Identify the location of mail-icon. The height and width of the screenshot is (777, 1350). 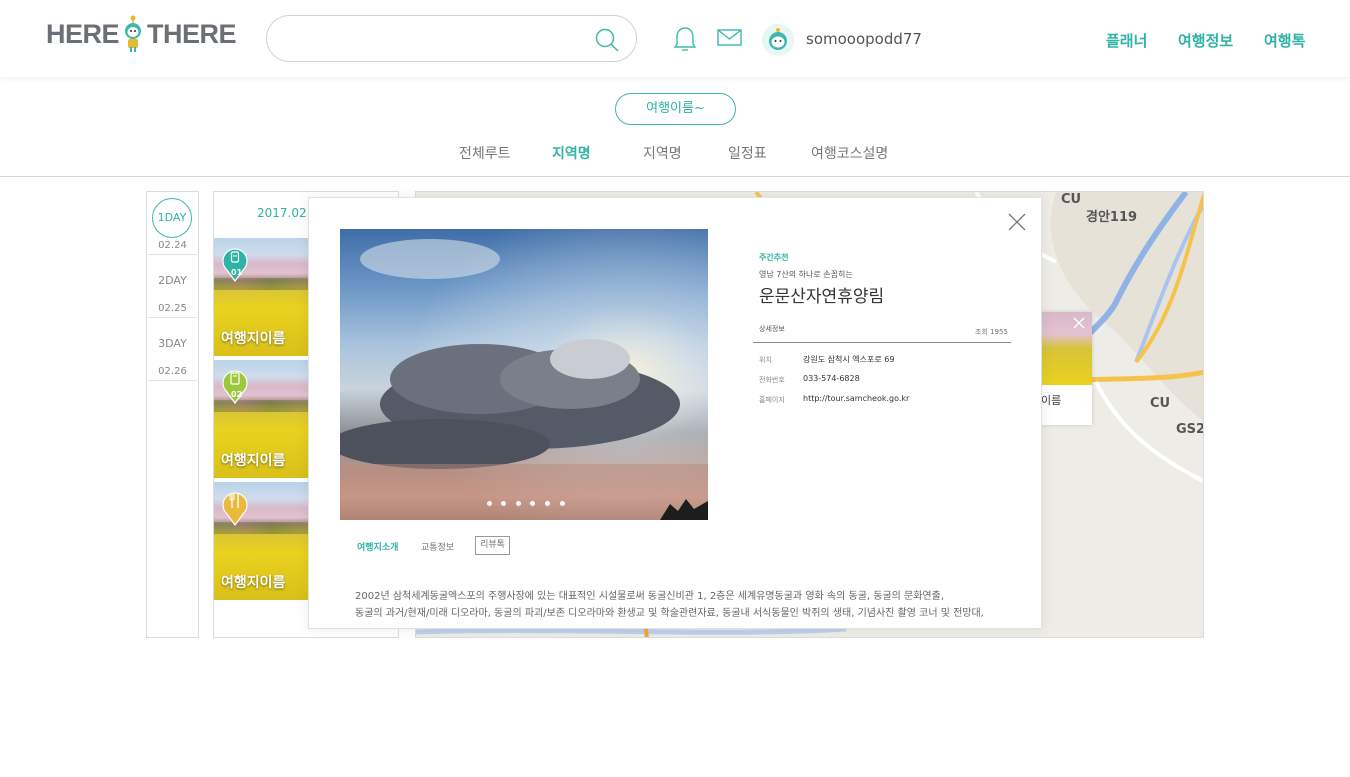
(729, 38).